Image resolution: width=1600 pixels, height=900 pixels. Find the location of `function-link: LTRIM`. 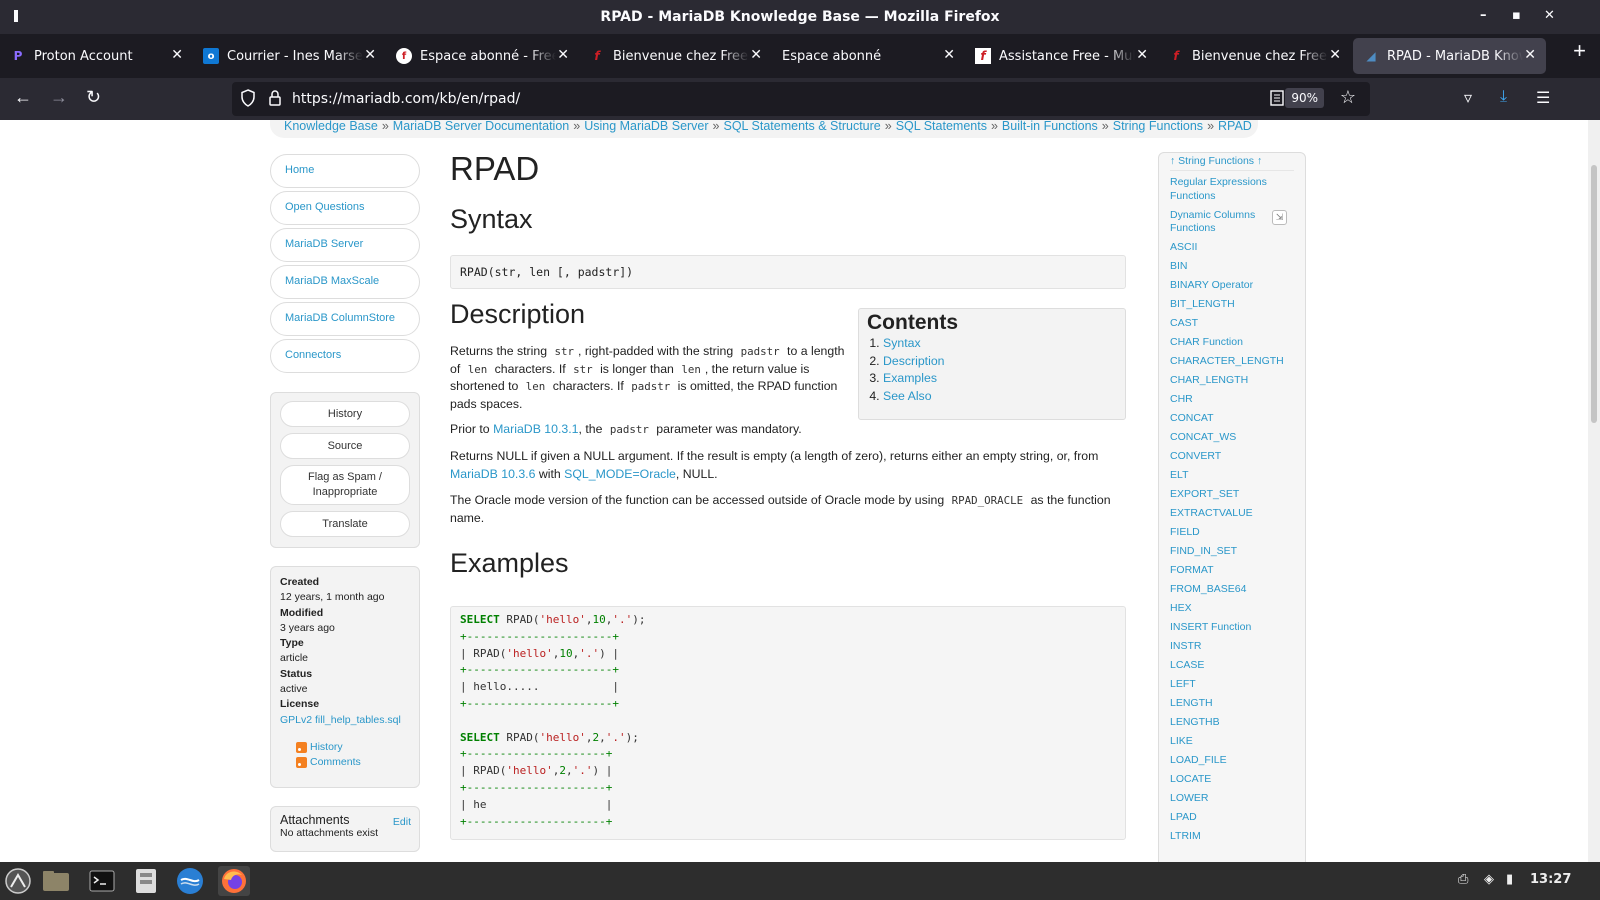

function-link: LTRIM is located at coordinates (1232, 837).